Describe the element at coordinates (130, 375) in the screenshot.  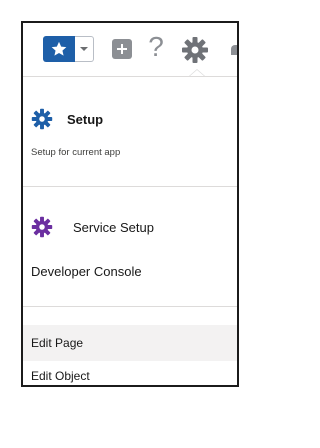
I see `menu-item-edit-object: Edit Object` at that location.